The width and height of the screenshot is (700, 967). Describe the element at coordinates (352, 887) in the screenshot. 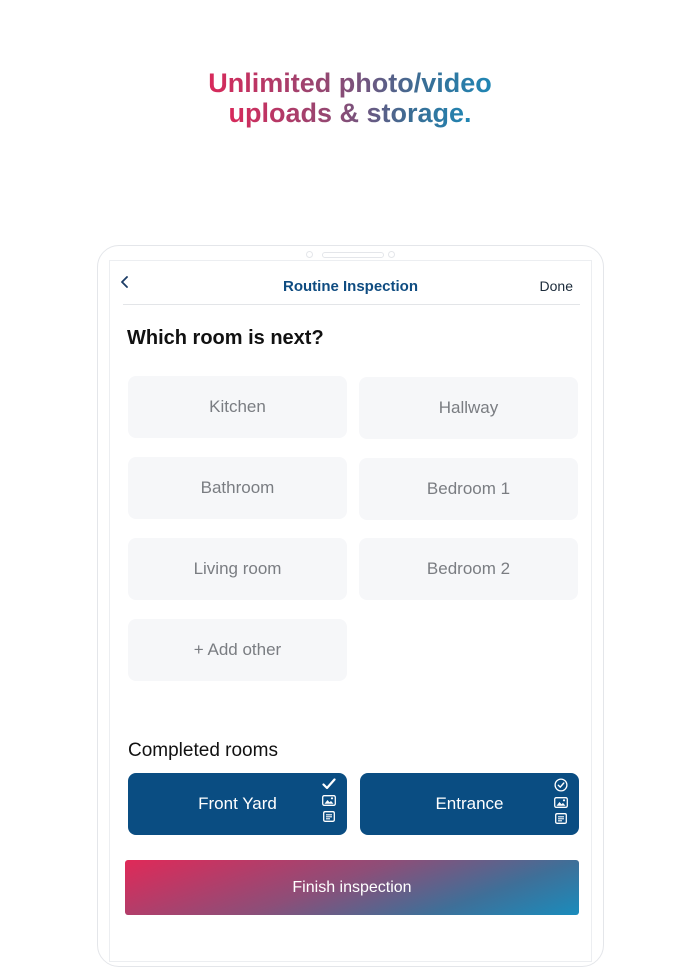

I see `finish-inspection-button: Finish inspection` at that location.